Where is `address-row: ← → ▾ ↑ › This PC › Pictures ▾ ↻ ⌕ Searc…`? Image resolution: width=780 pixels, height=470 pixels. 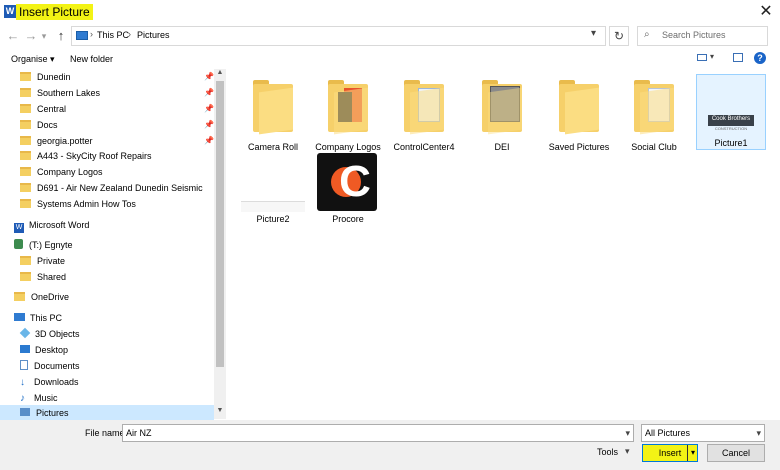
address-row: ← → ▾ ↑ › This PC › Pictures ▾ ↻ ⌕ Searc… is located at coordinates (390, 36).